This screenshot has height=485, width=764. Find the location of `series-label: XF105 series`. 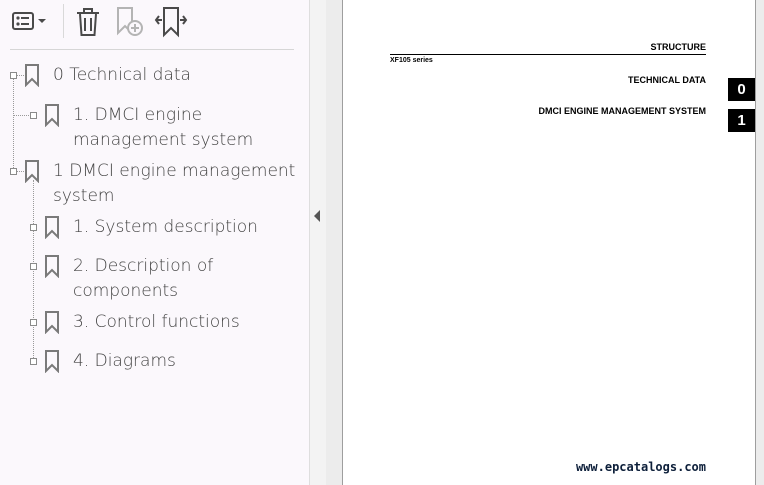

series-label: XF105 series is located at coordinates (411, 60).